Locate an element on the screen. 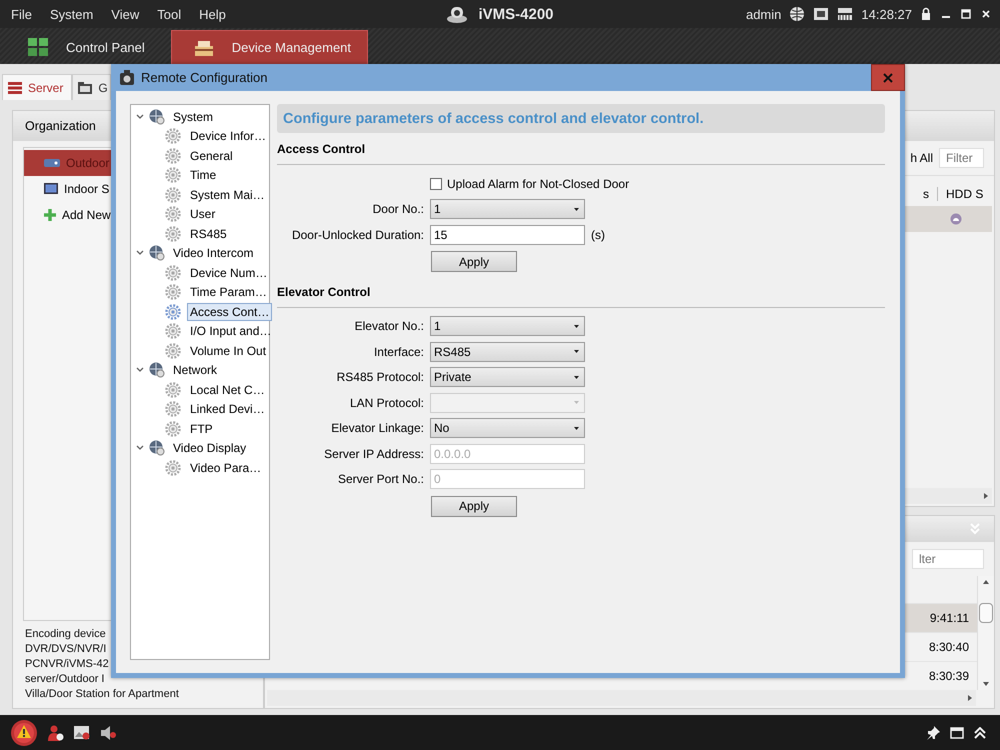  search-all-label: h All is located at coordinates (921, 158).